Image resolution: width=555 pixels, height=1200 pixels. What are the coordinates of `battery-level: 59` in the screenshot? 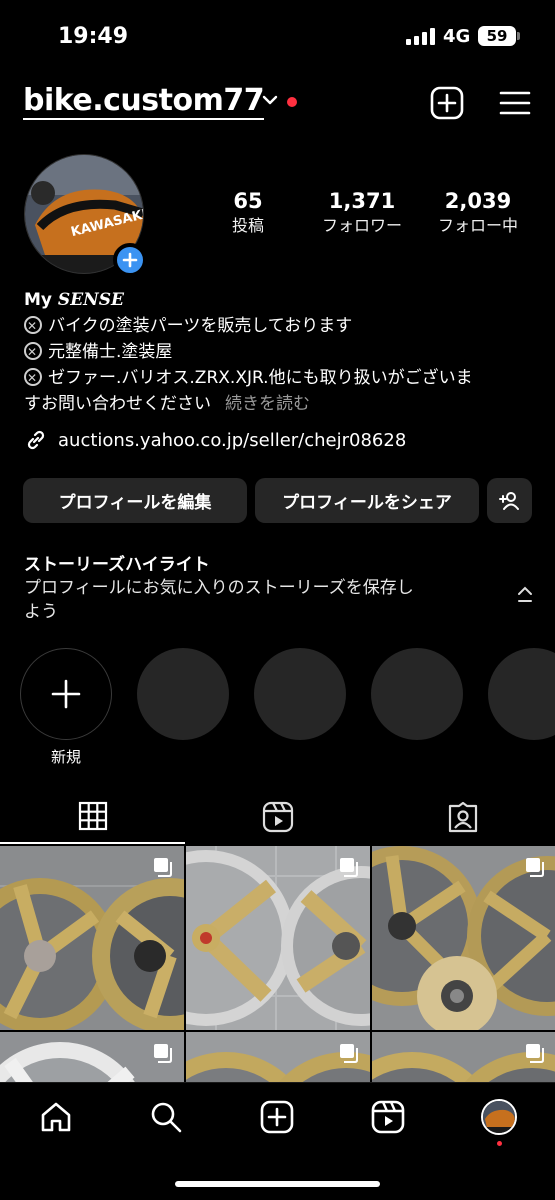 It's located at (497, 36).